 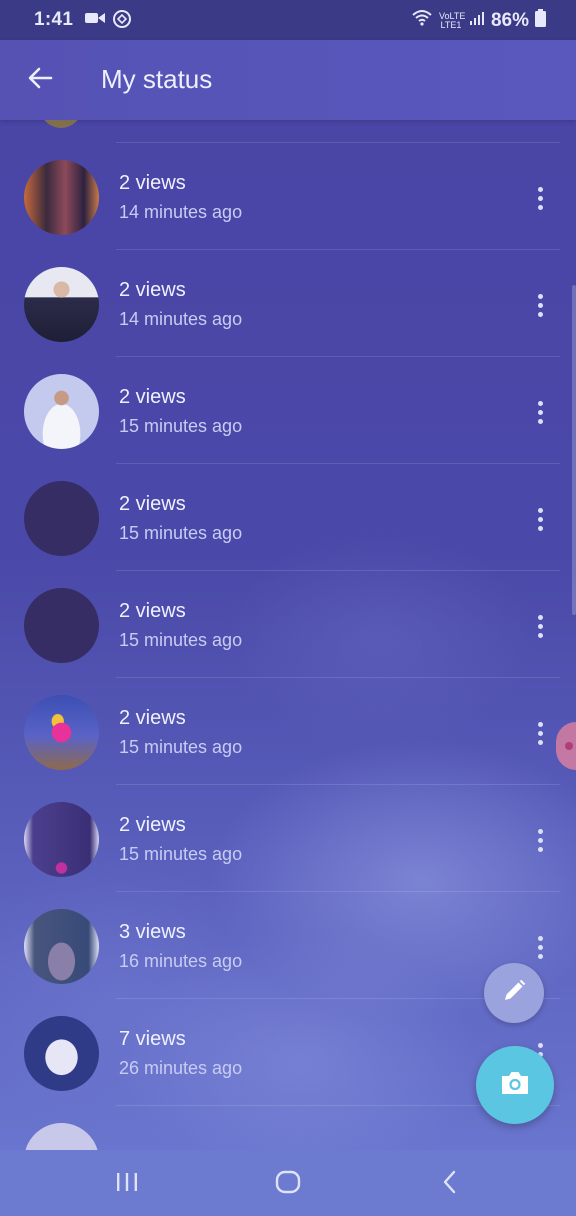 What do you see at coordinates (477, 21) in the screenshot?
I see `signal-icon` at bounding box center [477, 21].